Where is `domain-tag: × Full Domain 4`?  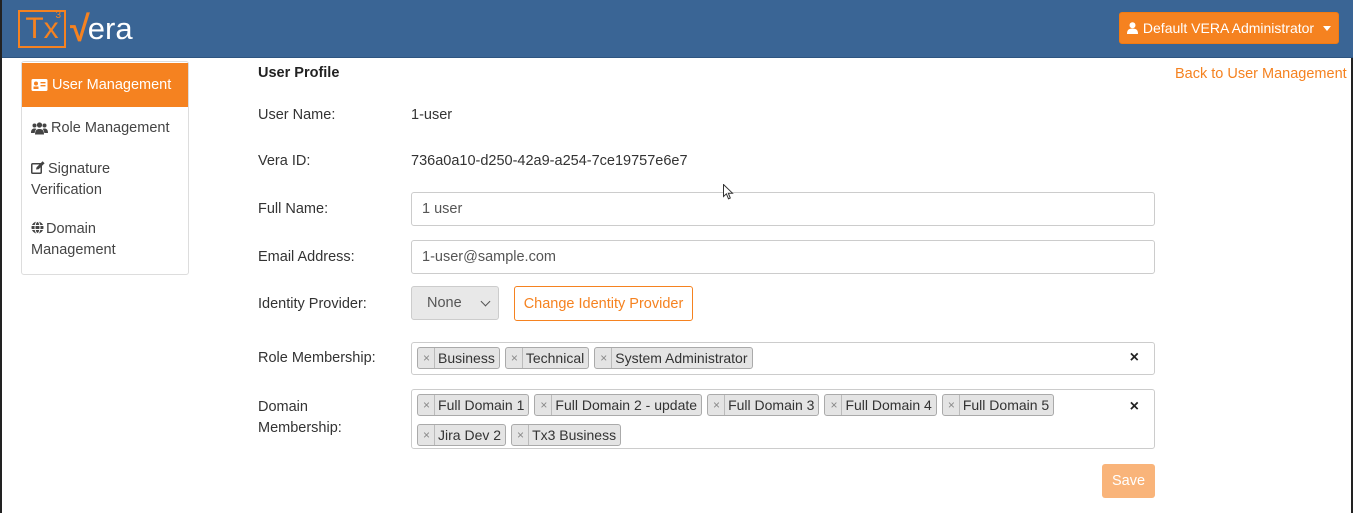
domain-tag: × Full Domain 4 is located at coordinates (880, 405).